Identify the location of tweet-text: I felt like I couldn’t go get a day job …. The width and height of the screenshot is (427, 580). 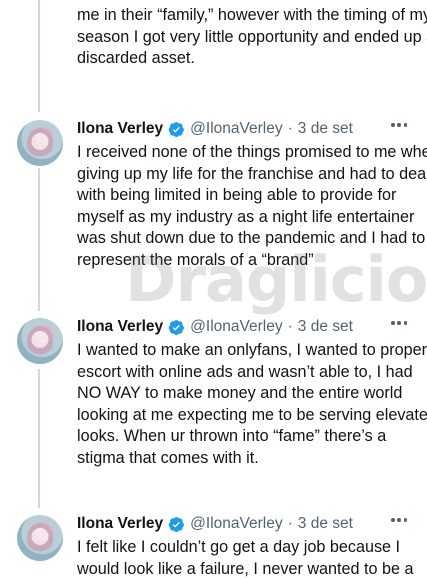
(245, 558).